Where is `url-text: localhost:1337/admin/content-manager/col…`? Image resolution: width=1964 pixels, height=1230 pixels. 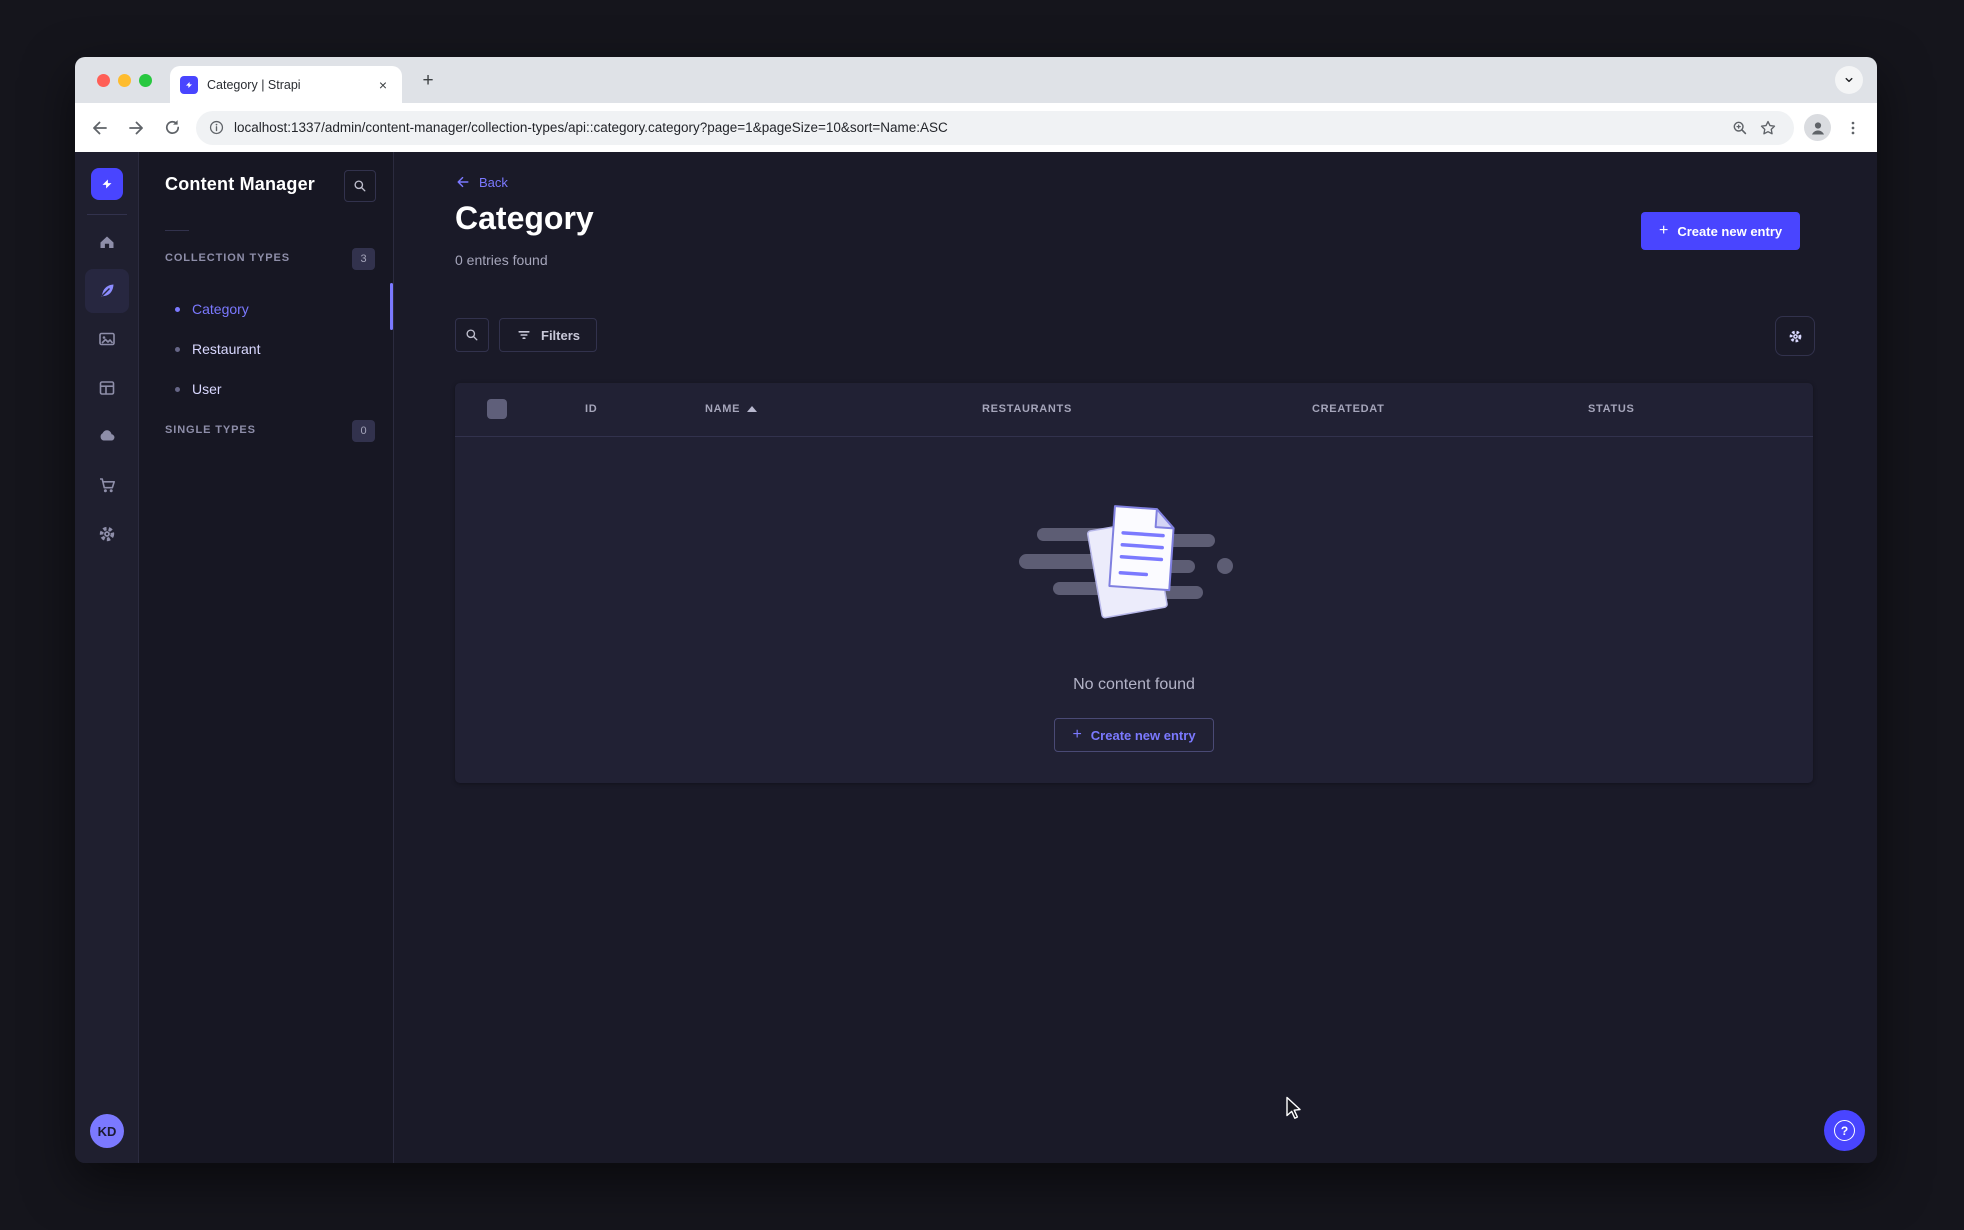 url-text: localhost:1337/admin/content-manager/col… is located at coordinates (980, 127).